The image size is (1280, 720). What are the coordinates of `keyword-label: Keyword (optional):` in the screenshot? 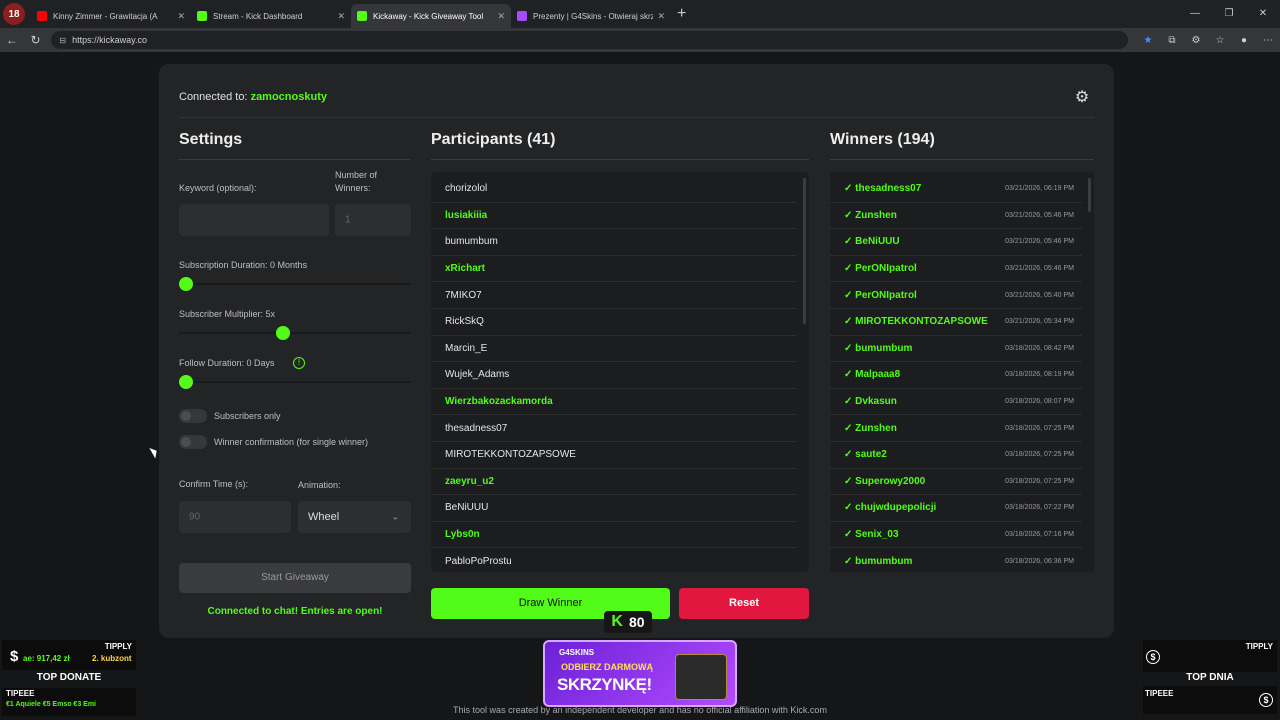 It's located at (218, 188).